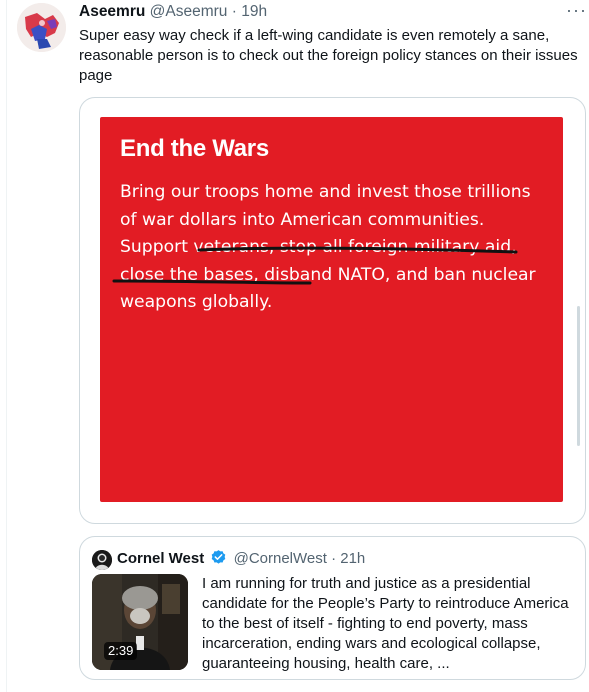 Image resolution: width=589 pixels, height=692 pixels. I want to click on image-heading: End the Wars, so click(194, 148).